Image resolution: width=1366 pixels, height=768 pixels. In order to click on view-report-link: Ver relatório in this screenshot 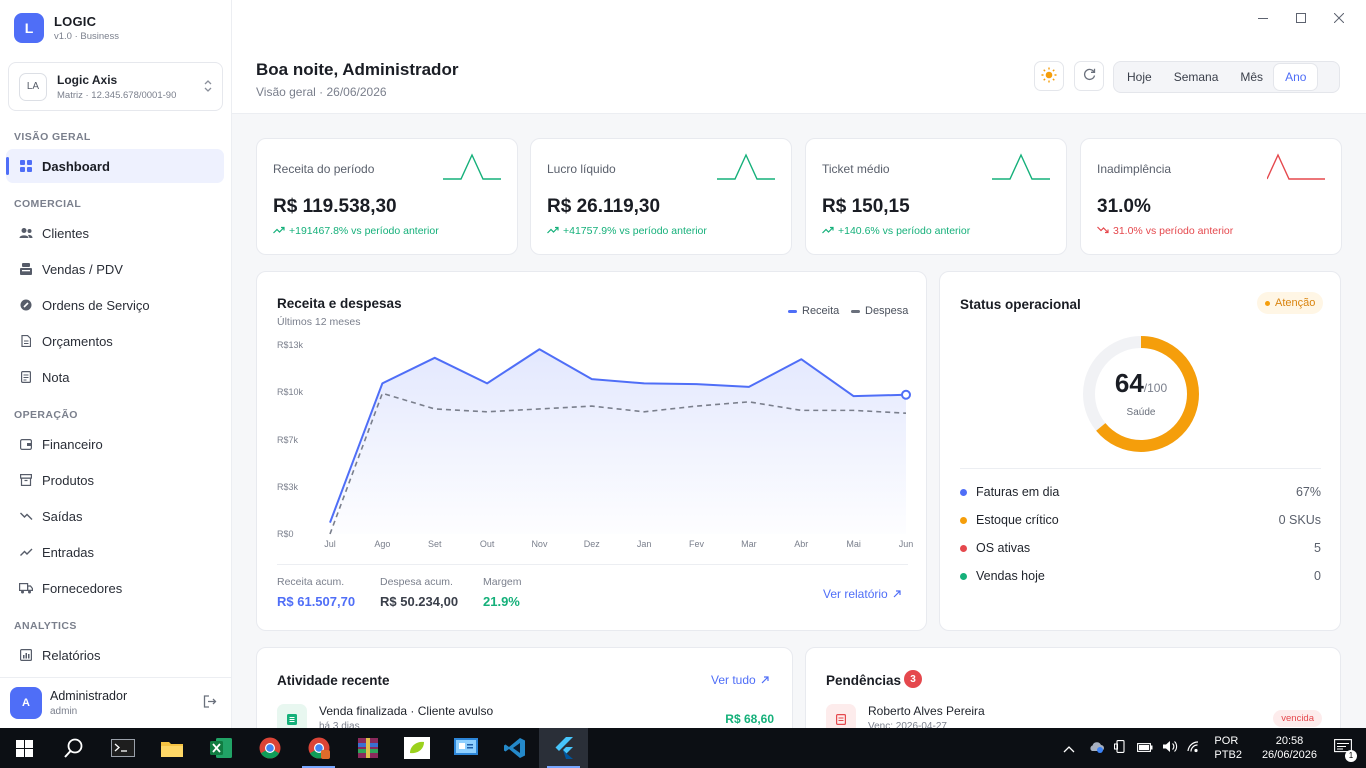, I will do `click(862, 594)`.